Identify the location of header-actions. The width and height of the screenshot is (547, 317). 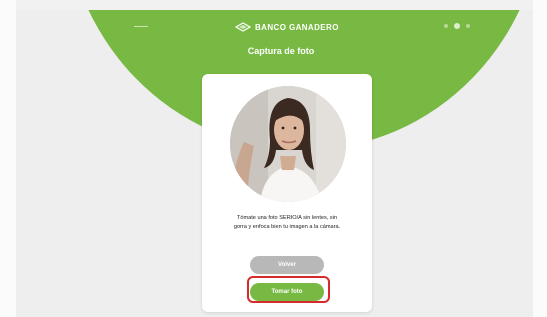
(457, 26).